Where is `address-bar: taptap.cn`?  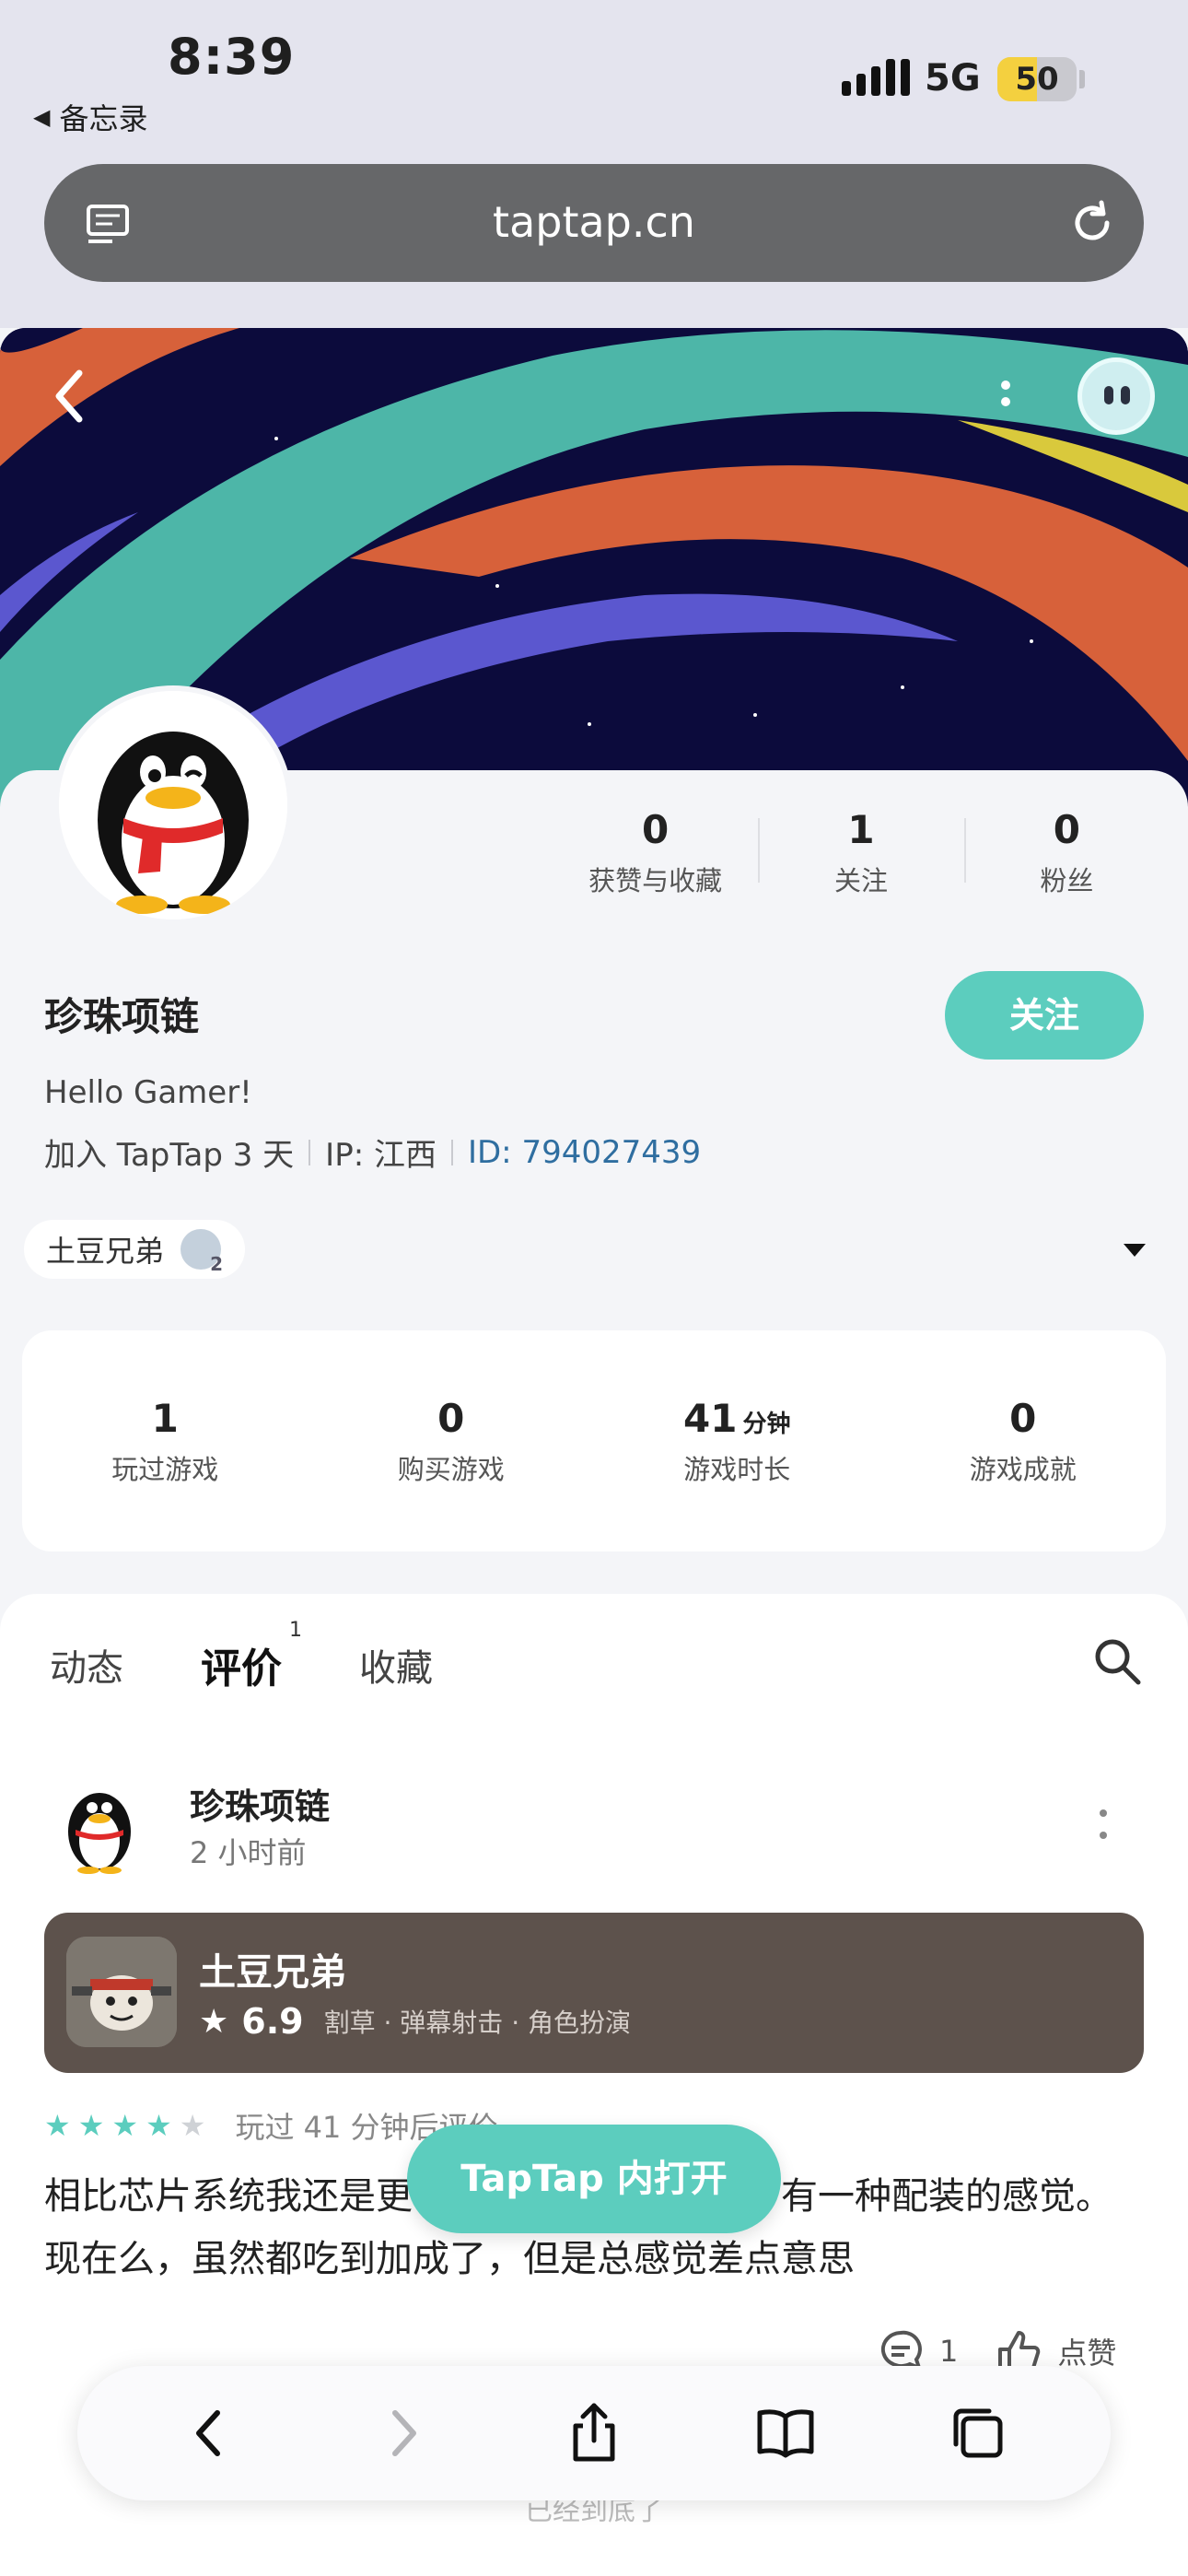 address-bar: taptap.cn is located at coordinates (594, 223).